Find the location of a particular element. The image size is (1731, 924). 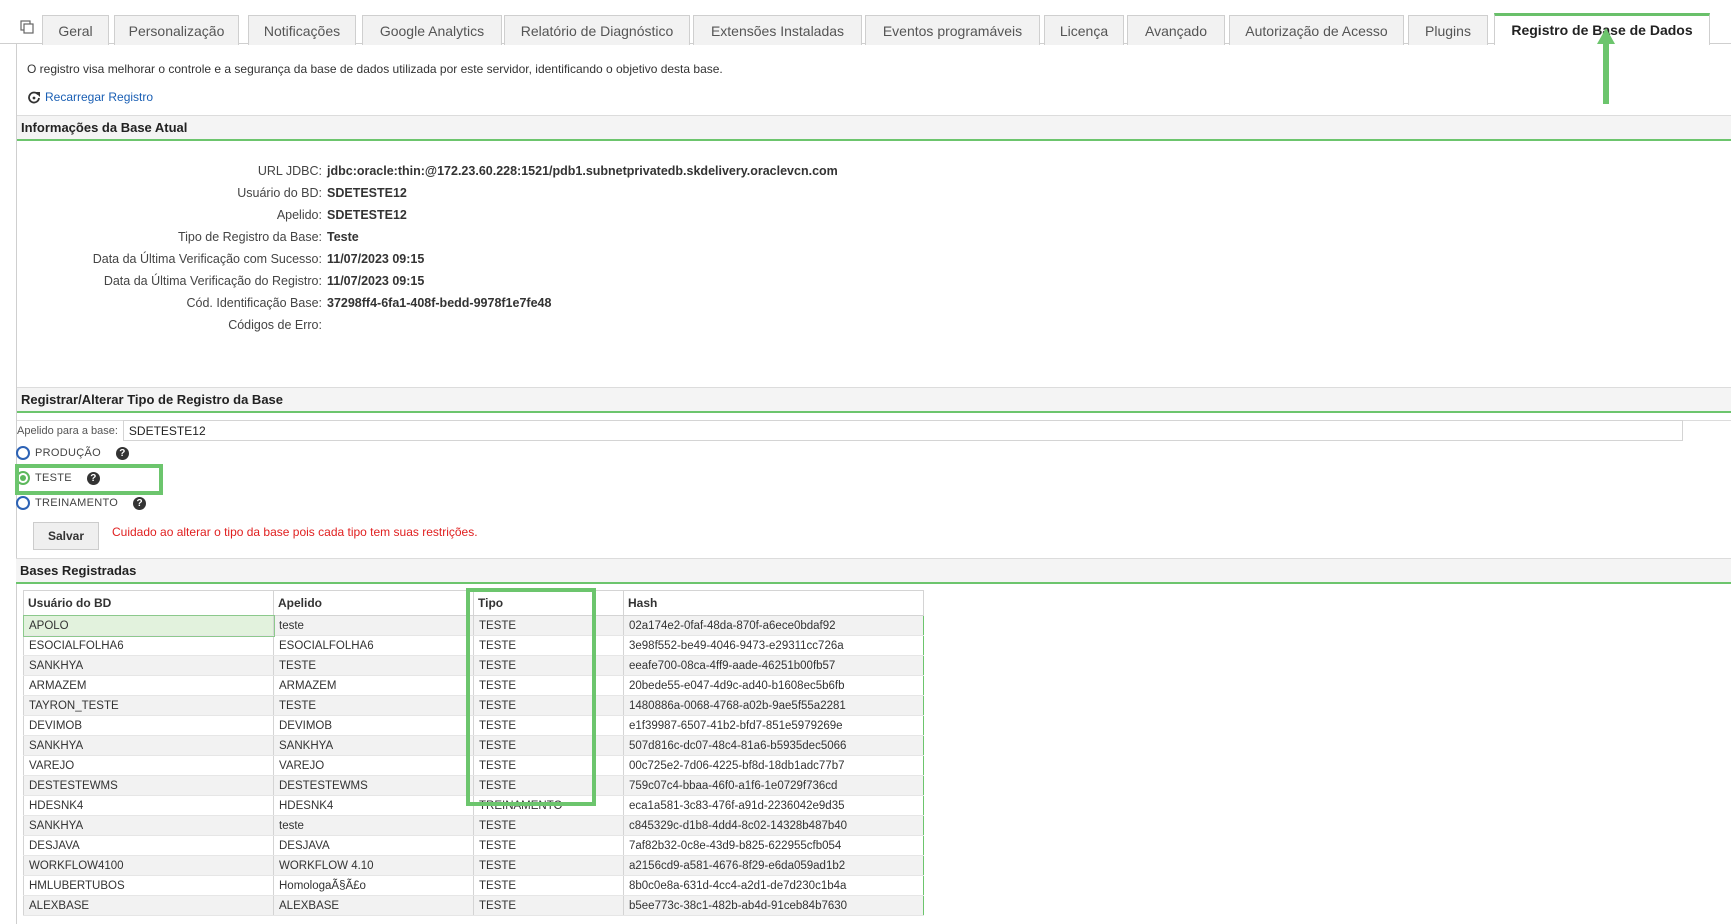

radio-option-teste: TESTE ? is located at coordinates (58, 478).